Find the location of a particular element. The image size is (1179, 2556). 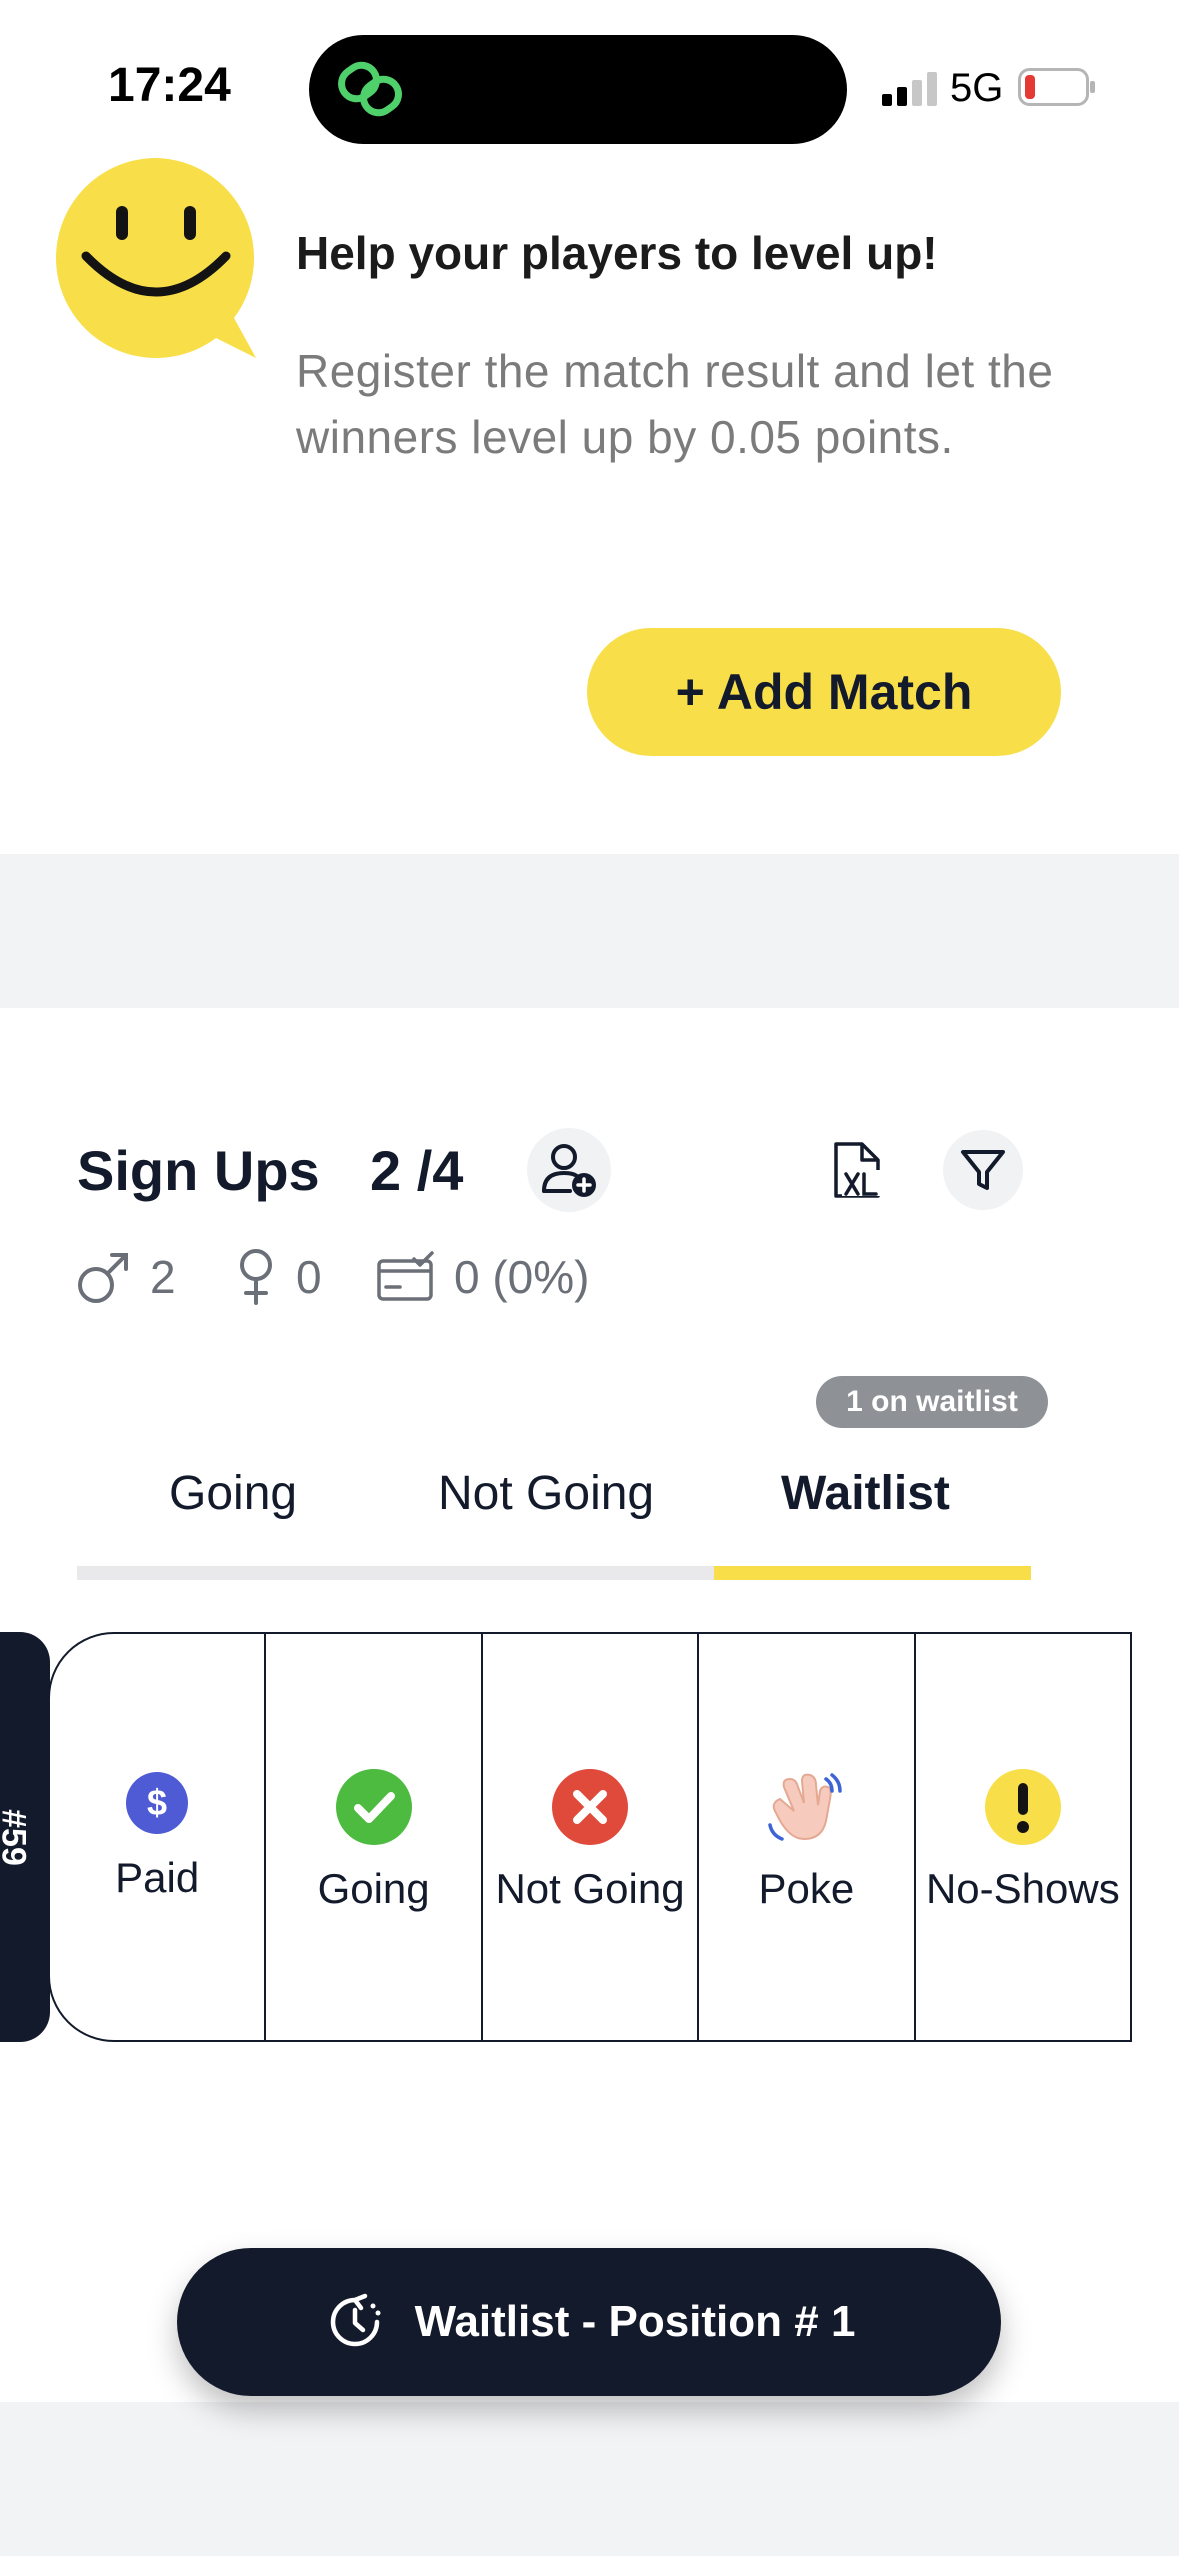

tab-going: Going is located at coordinates (233, 1493).